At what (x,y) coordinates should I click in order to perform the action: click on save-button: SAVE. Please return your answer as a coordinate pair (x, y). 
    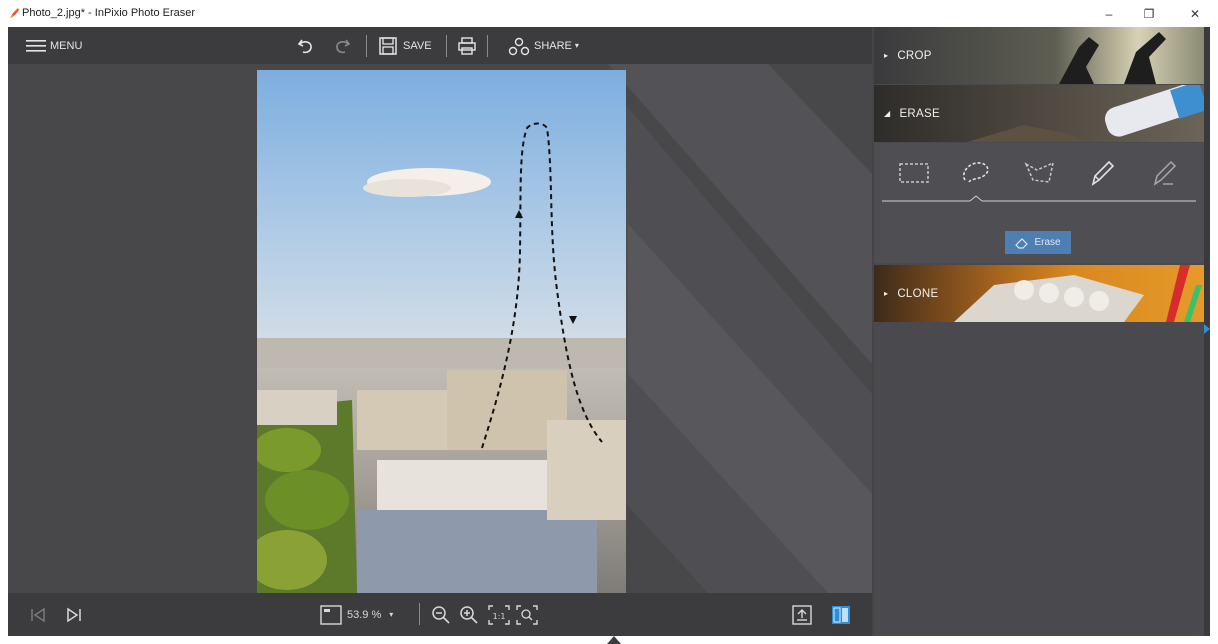
    Looking at the image, I should click on (405, 45).